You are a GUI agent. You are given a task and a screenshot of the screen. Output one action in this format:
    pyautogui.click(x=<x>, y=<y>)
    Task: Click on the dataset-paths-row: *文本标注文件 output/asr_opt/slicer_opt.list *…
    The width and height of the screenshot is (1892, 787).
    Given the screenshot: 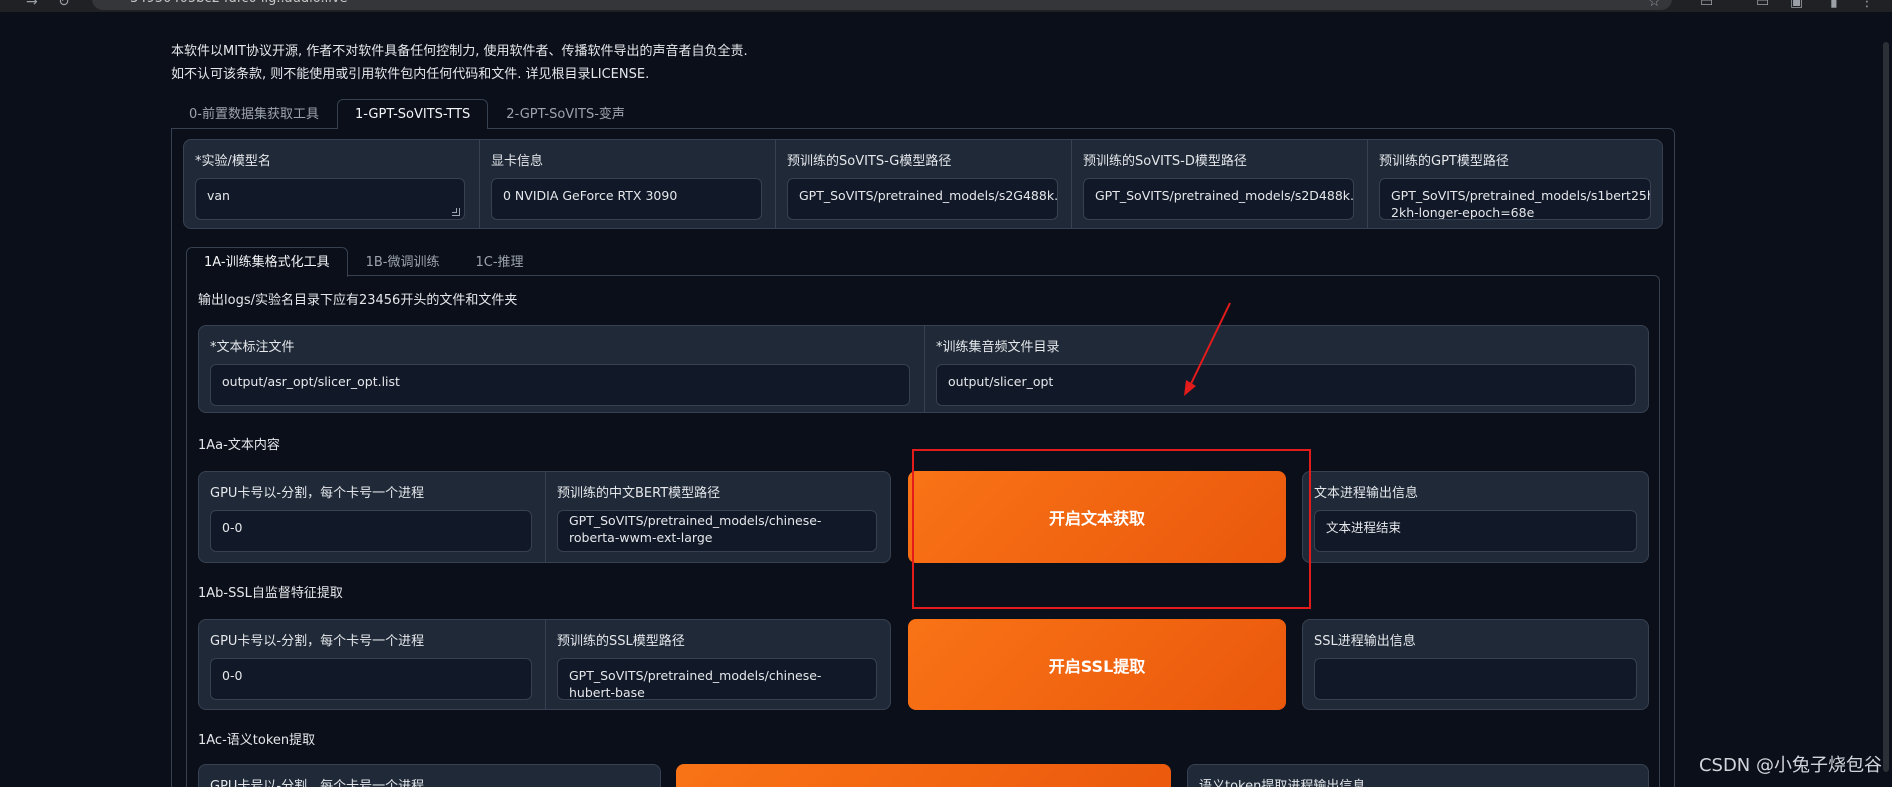 What is the action you would take?
    pyautogui.click(x=923, y=369)
    